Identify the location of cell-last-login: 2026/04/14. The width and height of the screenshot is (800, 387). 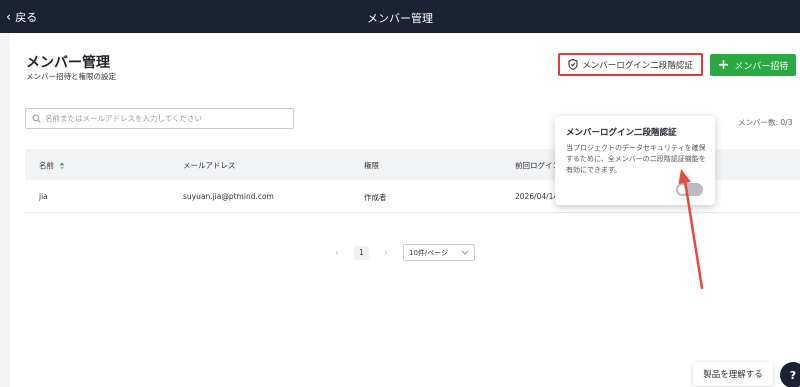
(537, 196).